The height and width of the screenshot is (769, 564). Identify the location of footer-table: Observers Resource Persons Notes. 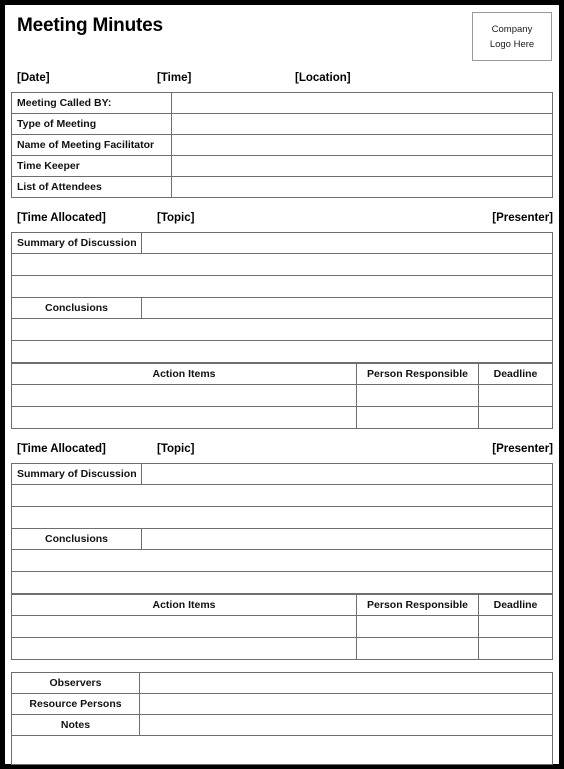
(282, 718).